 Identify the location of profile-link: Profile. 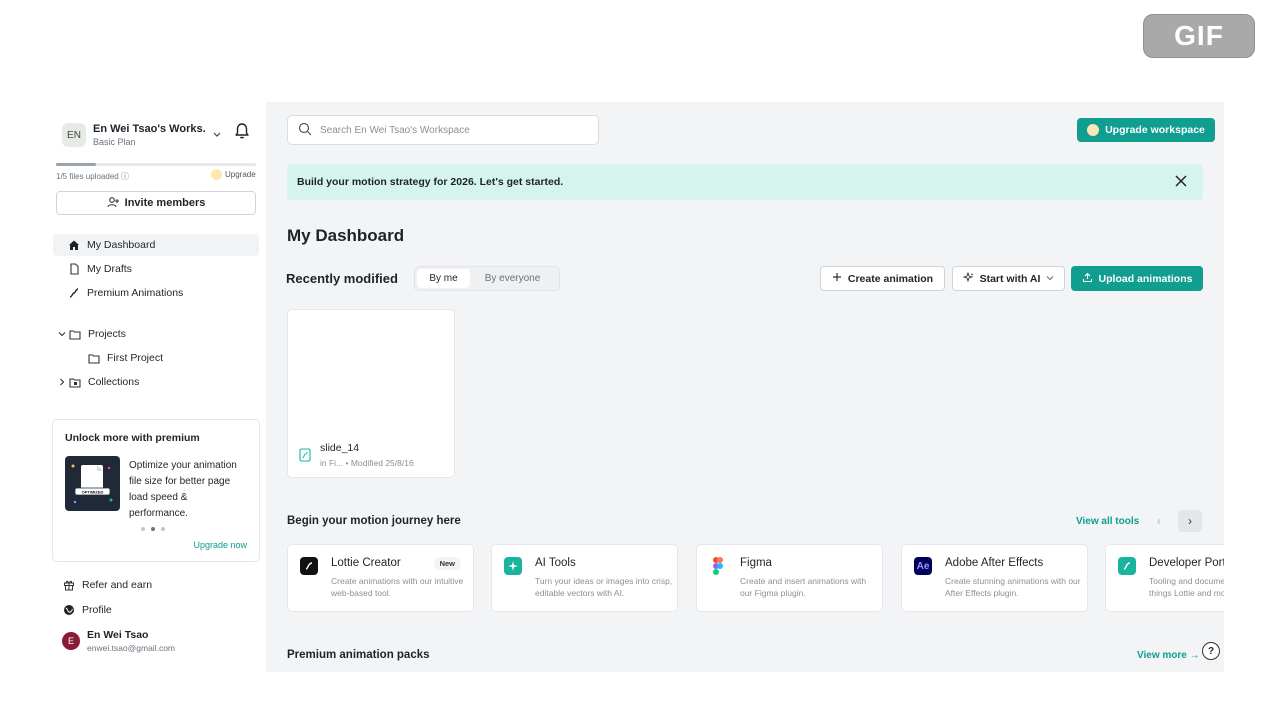
(87, 610).